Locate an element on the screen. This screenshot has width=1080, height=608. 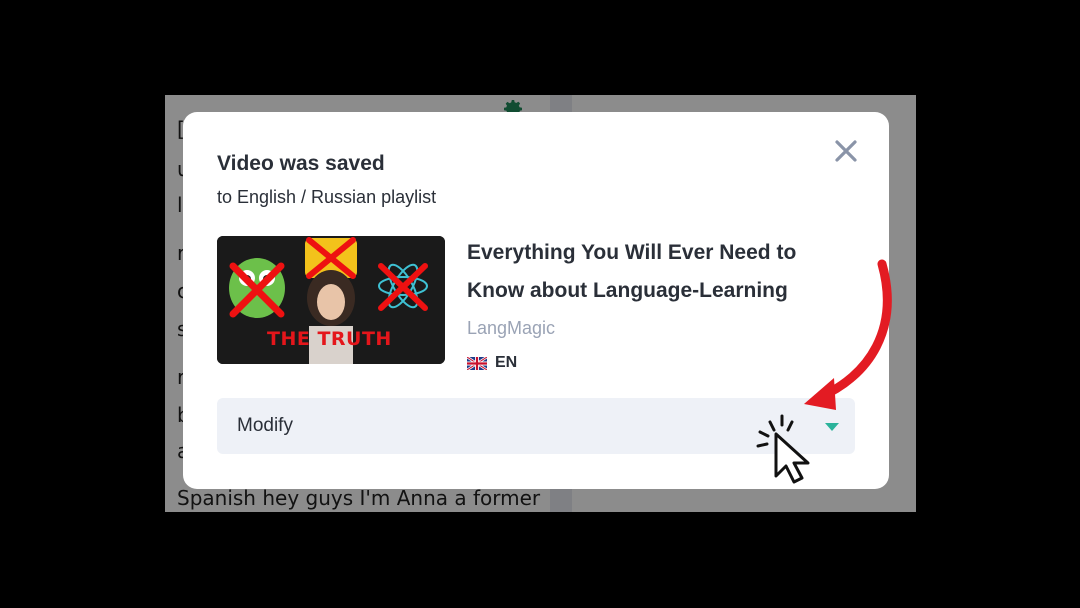
language-badge: EN is located at coordinates (492, 363).